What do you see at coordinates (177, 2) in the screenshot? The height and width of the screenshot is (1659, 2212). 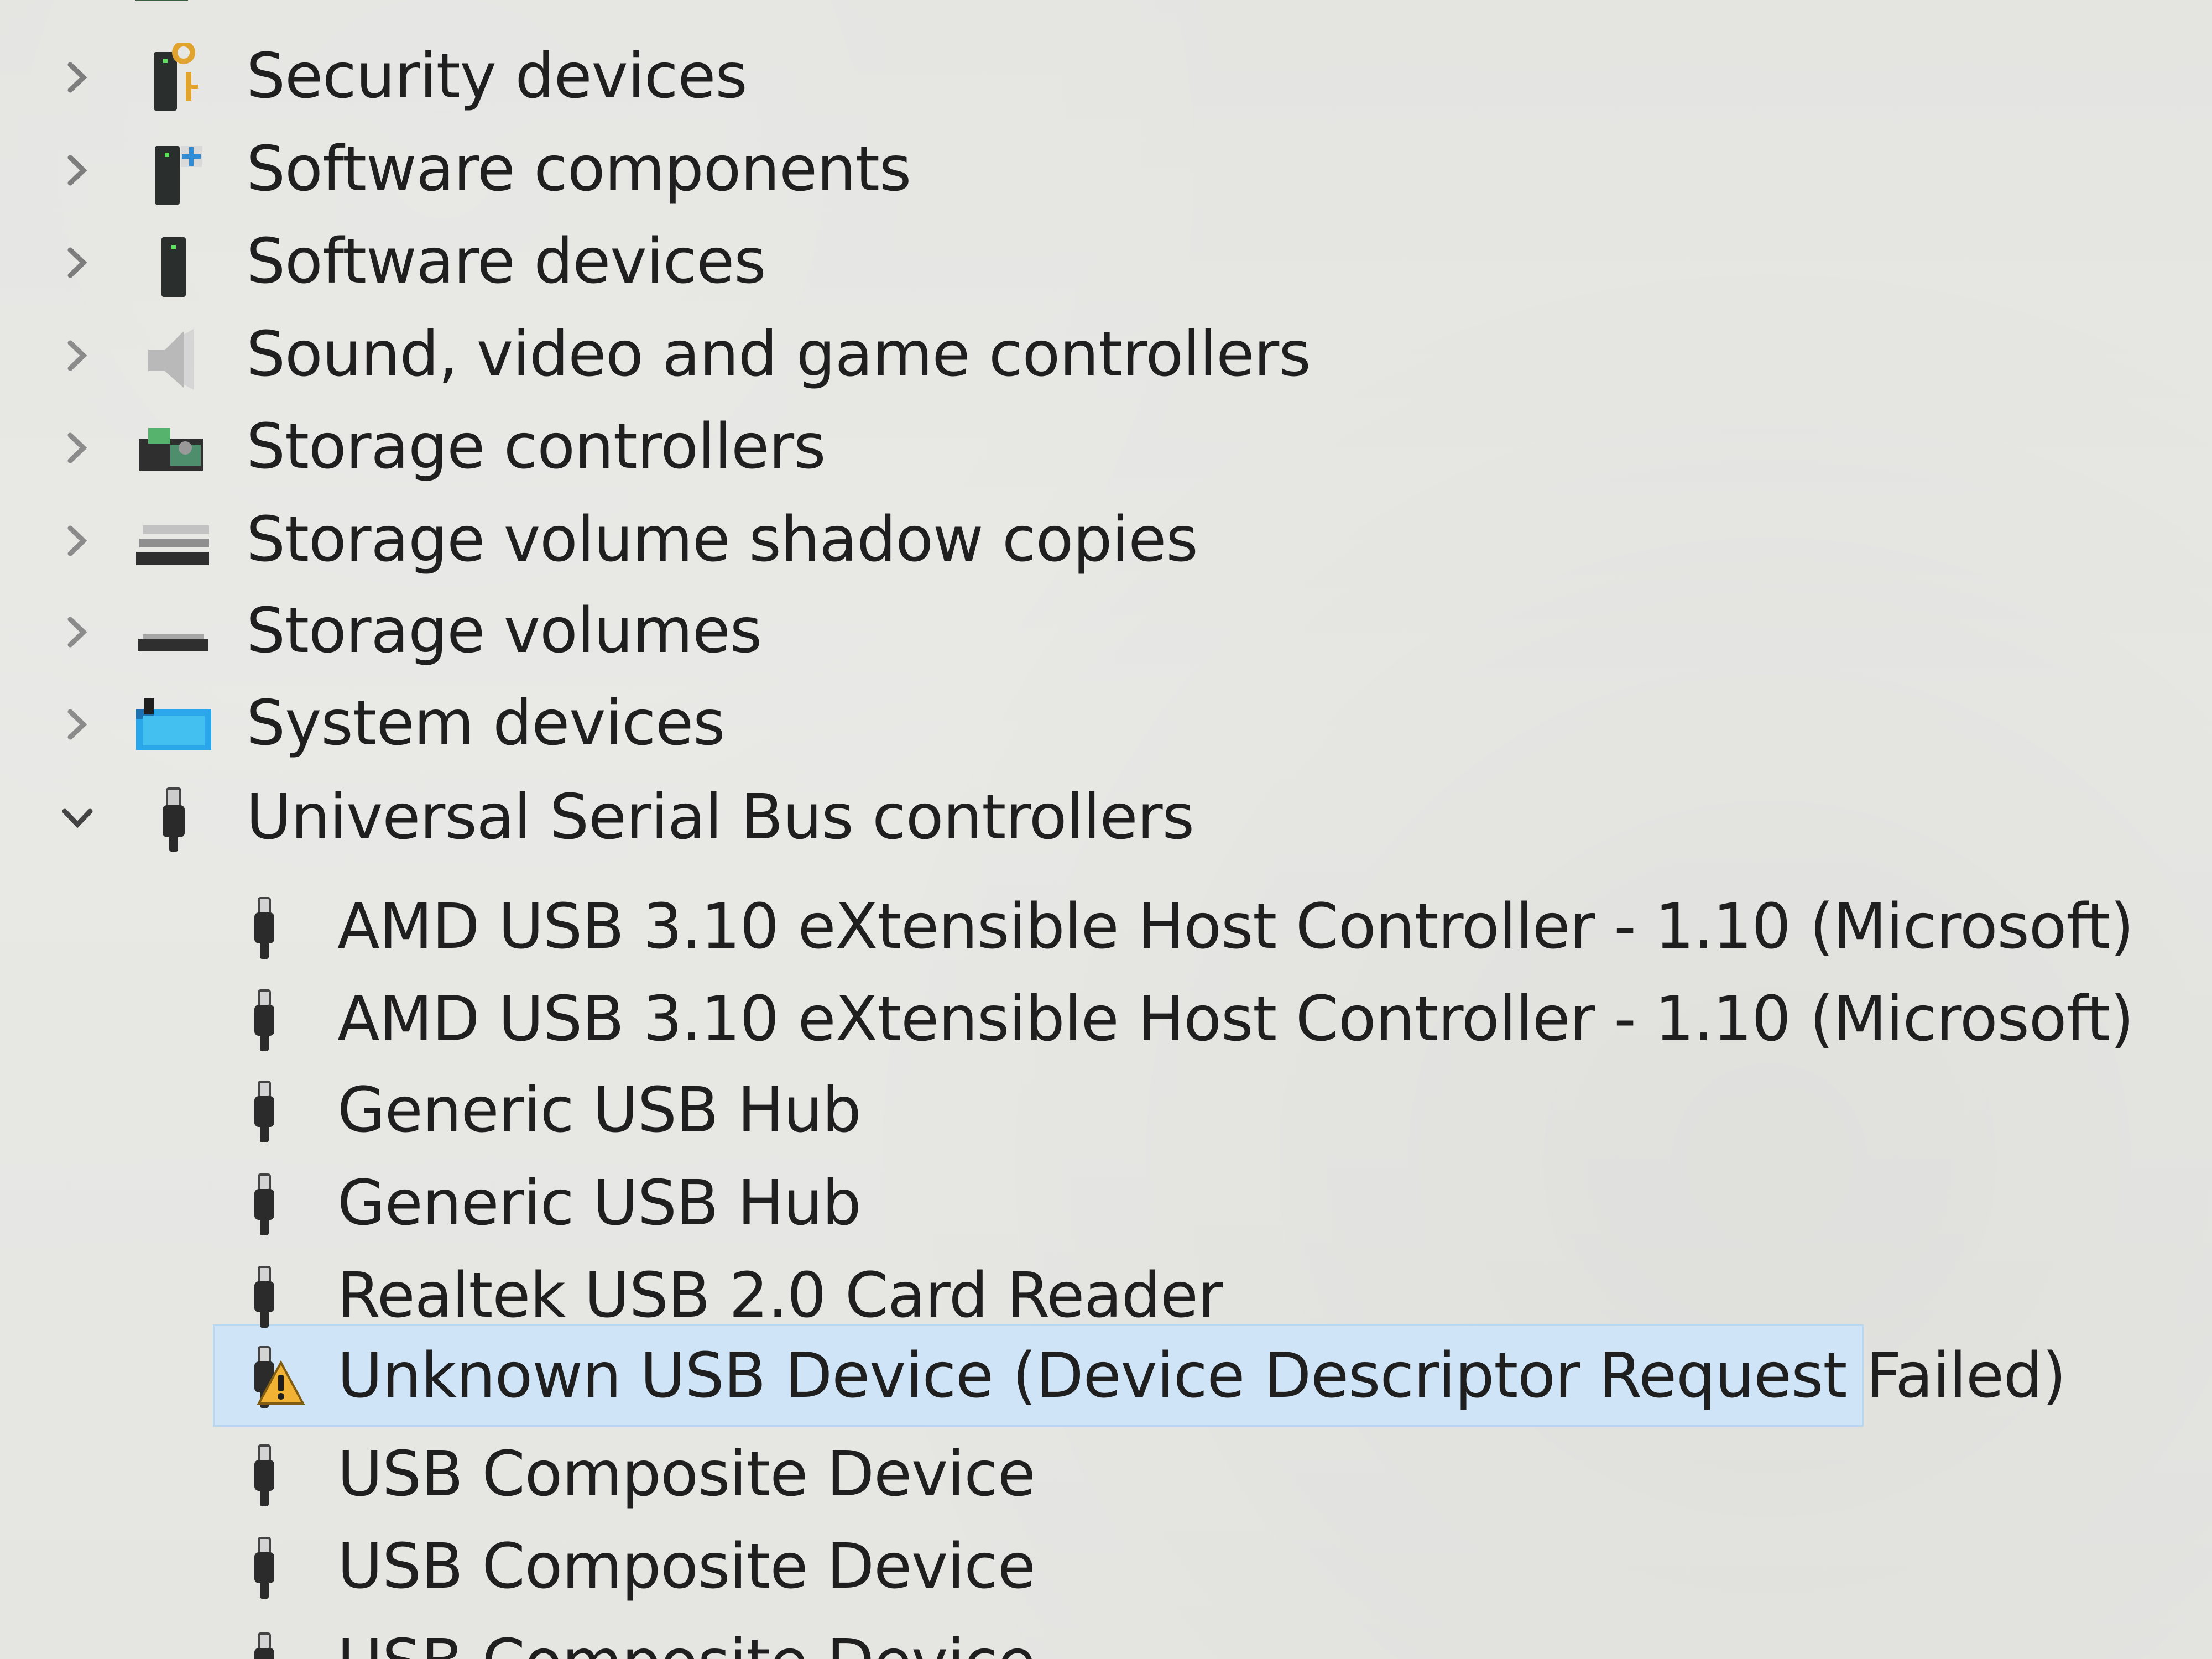 I see `processor-icon` at bounding box center [177, 2].